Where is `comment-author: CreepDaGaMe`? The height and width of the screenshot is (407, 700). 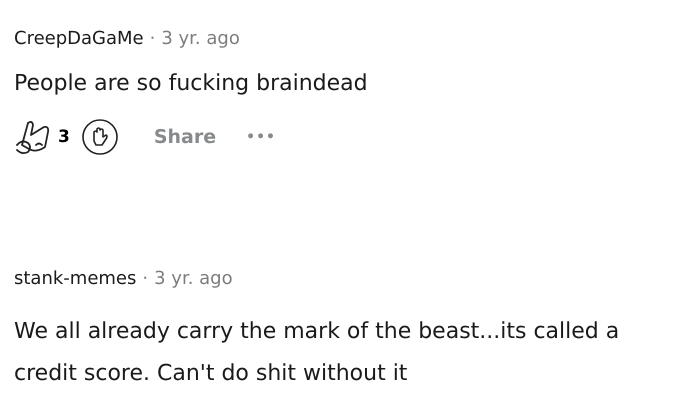
comment-author: CreepDaGaMe is located at coordinates (79, 38).